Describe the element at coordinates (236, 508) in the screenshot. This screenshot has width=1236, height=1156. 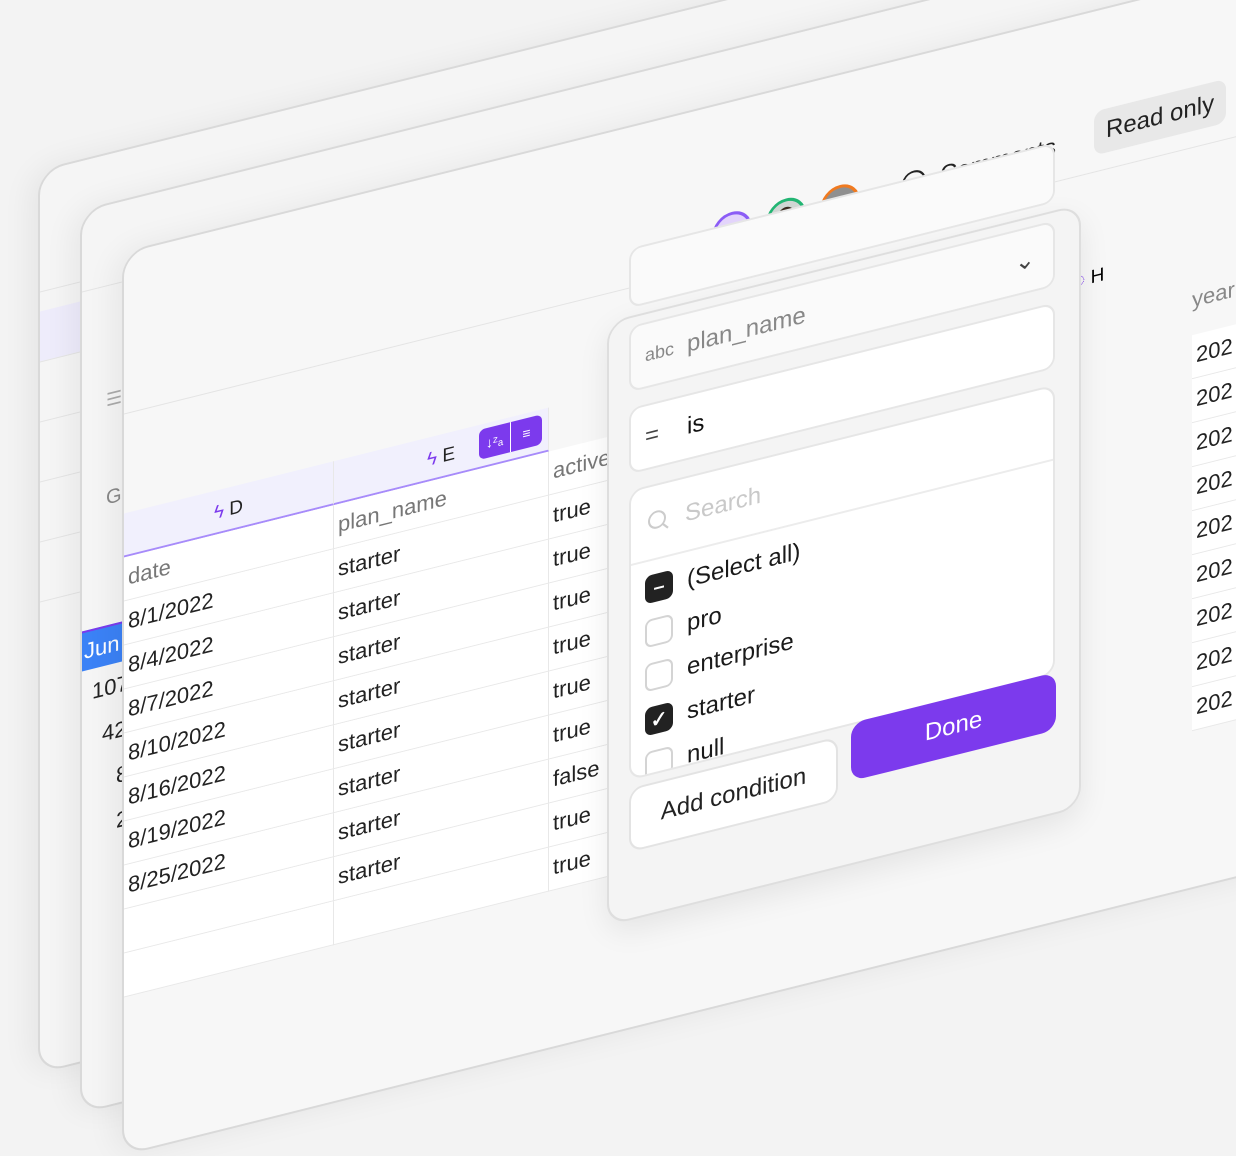
I see `column-letter: D` at that location.